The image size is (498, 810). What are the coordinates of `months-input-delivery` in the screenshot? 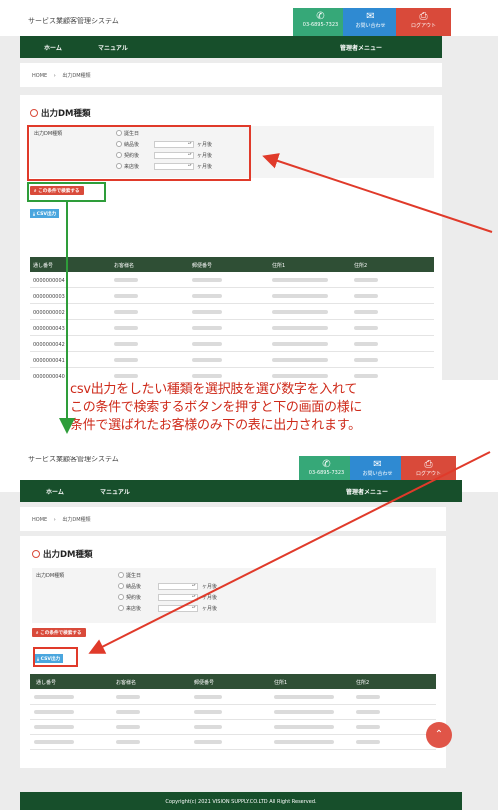 It's located at (178, 586).